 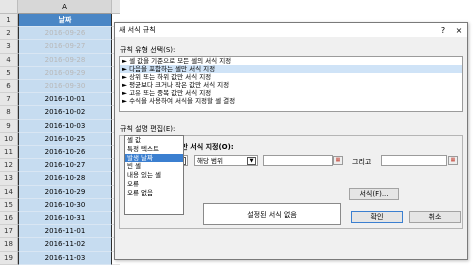 What do you see at coordinates (154, 149) in the screenshot?
I see `dropdown-option: 특정 텍스트` at bounding box center [154, 149].